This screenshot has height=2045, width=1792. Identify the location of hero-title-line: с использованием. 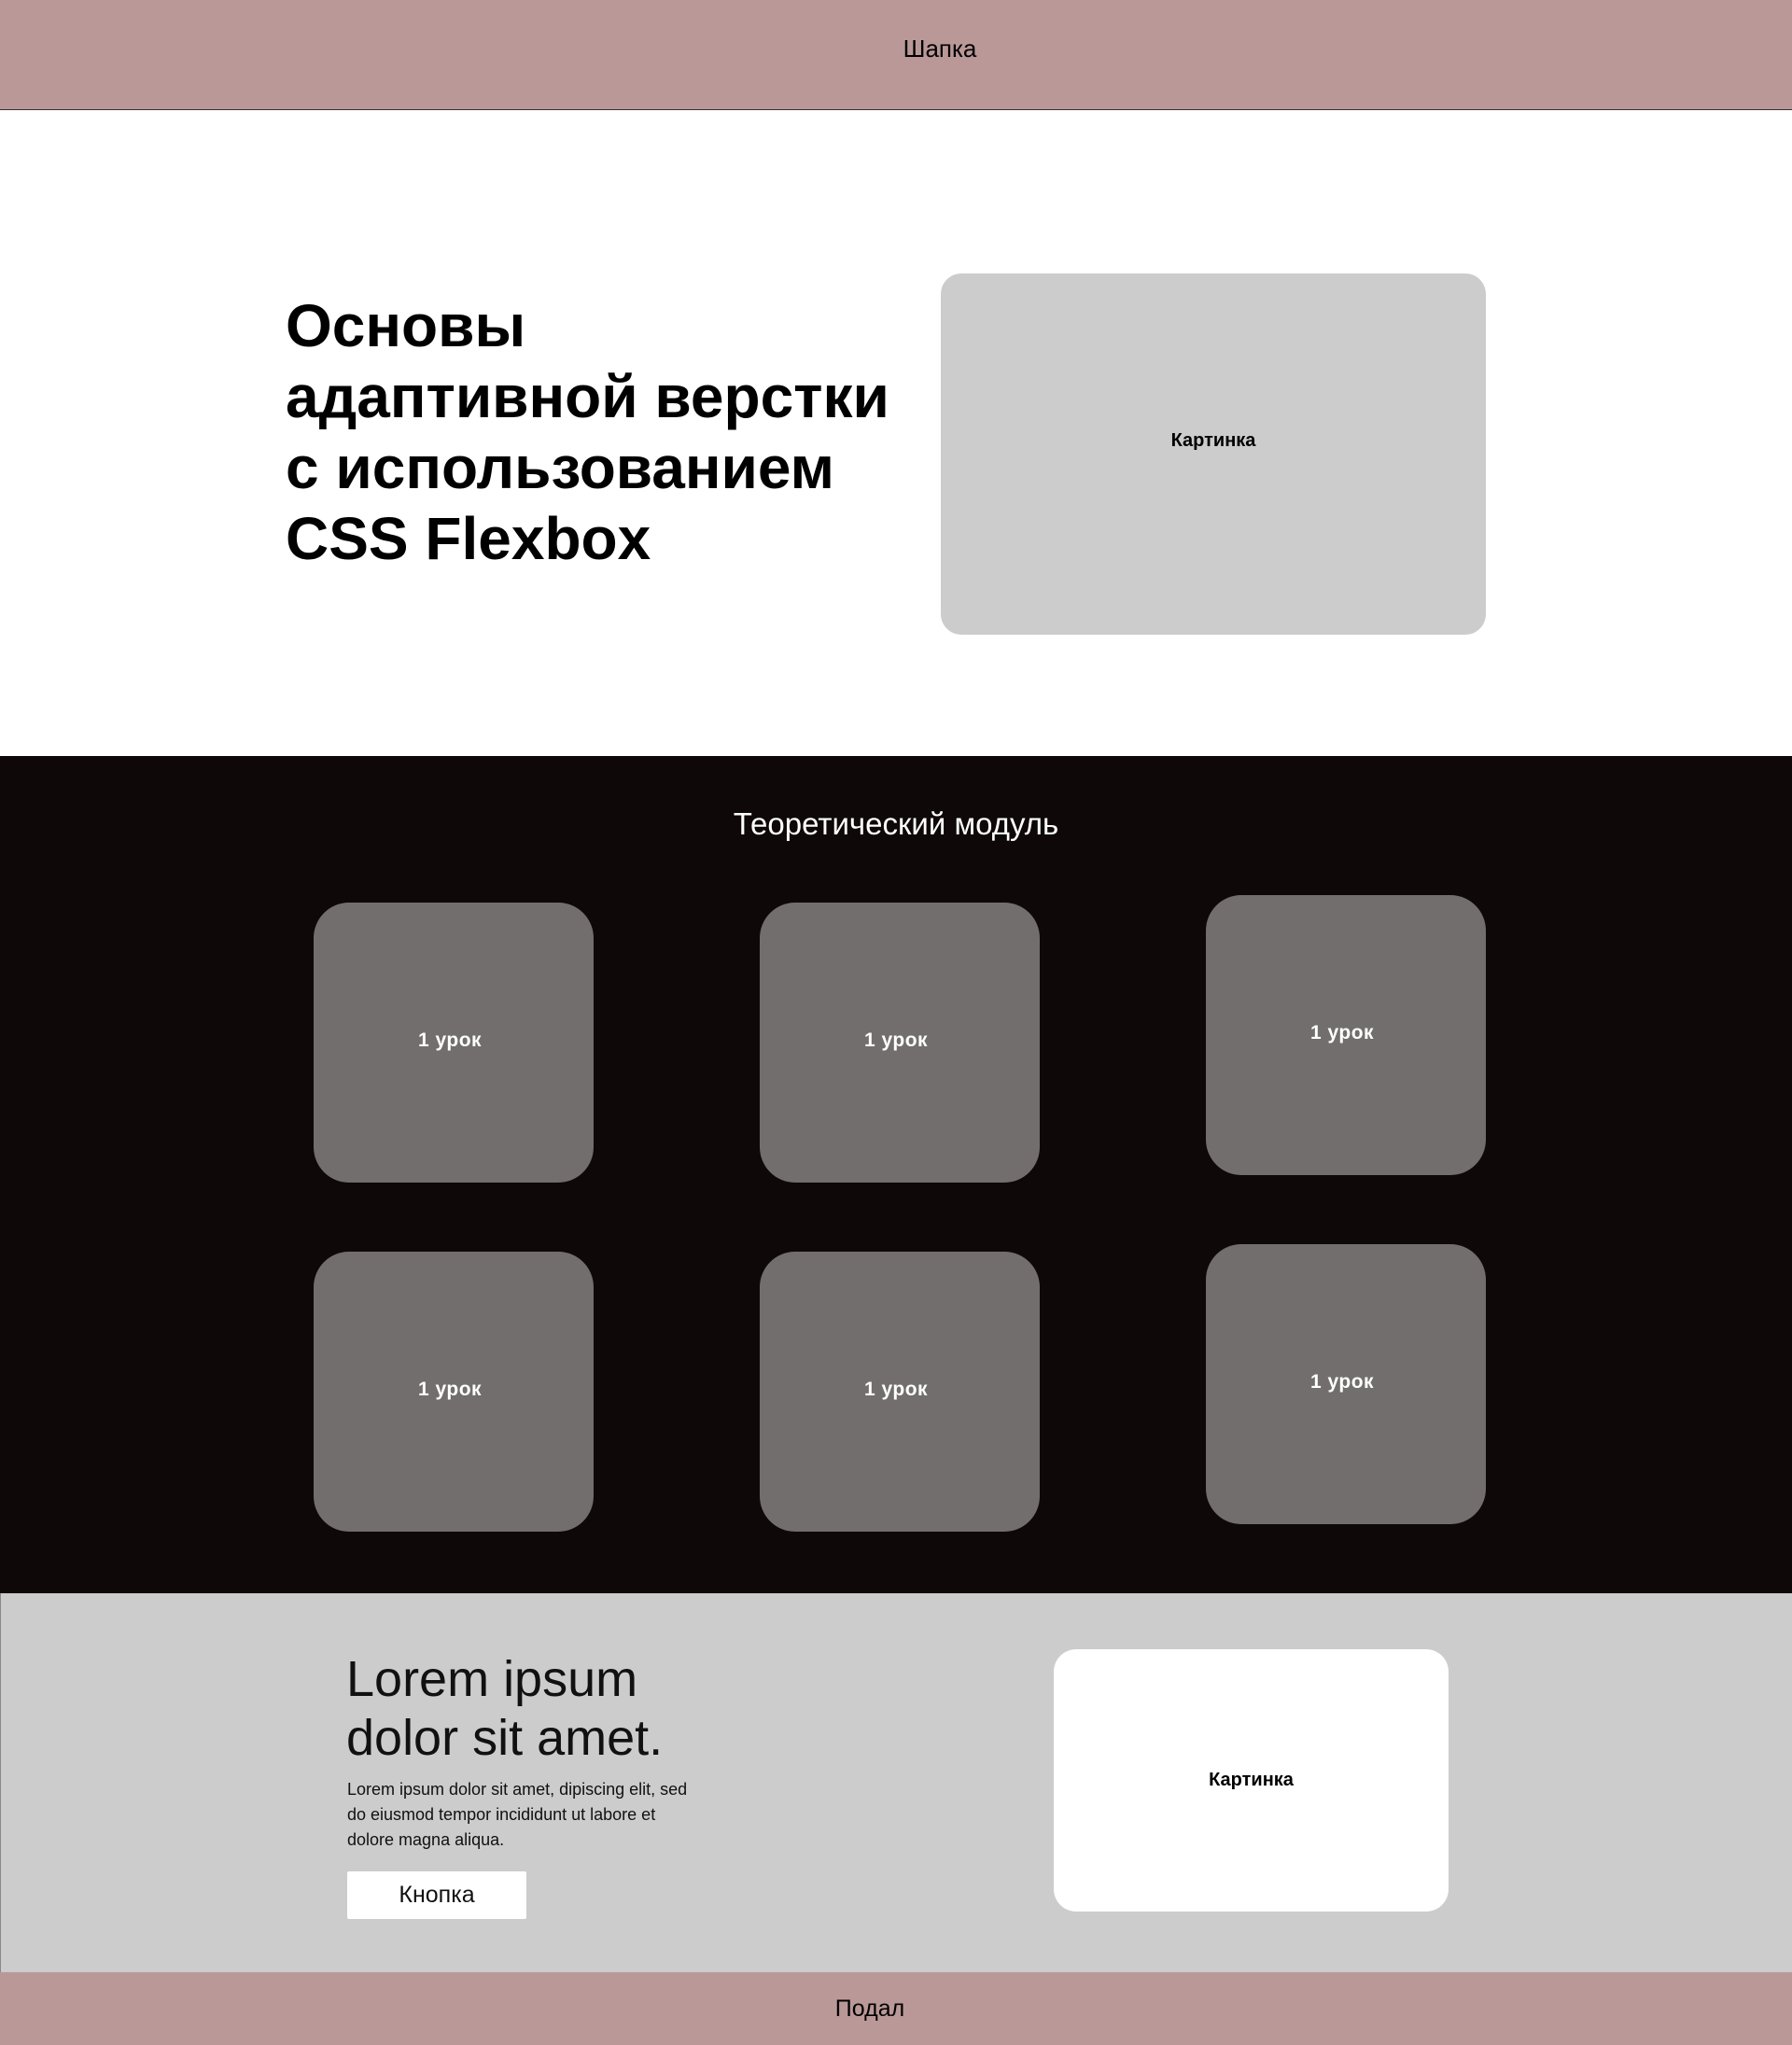
(560, 467).